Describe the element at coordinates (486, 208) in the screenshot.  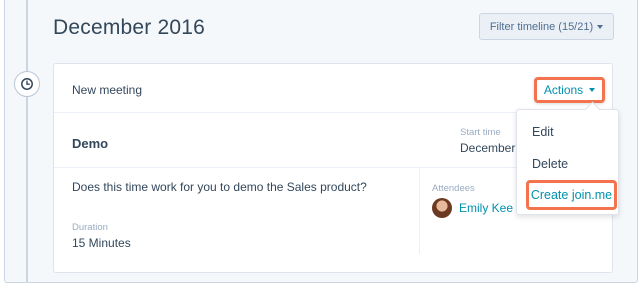
I see `attendee-name: Emily Kee` at that location.